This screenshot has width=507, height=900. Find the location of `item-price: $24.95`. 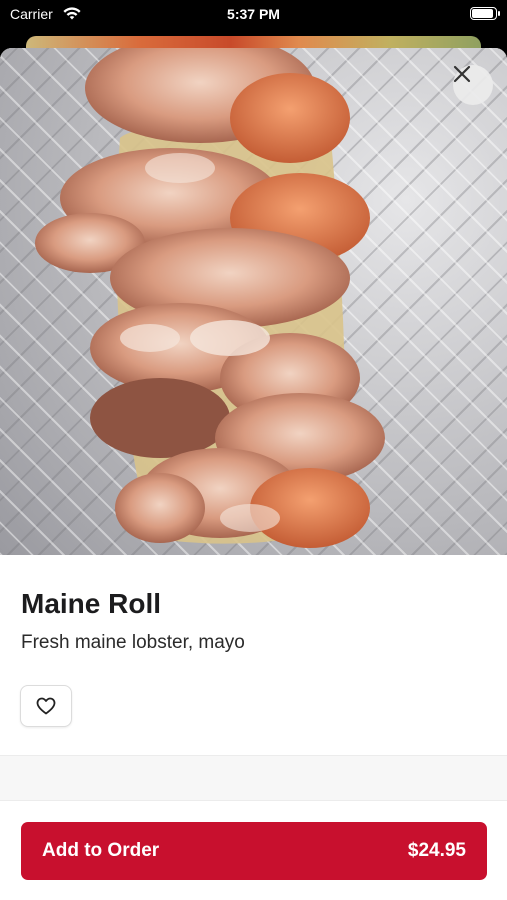

item-price: $24.95 is located at coordinates (436, 850).